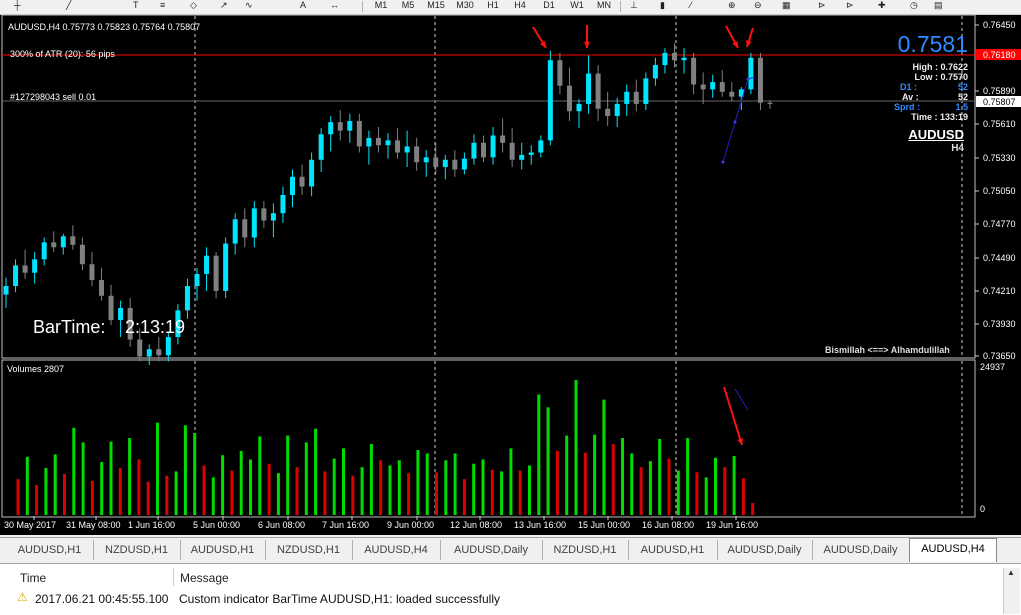 This screenshot has height=615, width=1021. Describe the element at coordinates (33, 578) in the screenshot. I see `log-col-time: Time` at that location.